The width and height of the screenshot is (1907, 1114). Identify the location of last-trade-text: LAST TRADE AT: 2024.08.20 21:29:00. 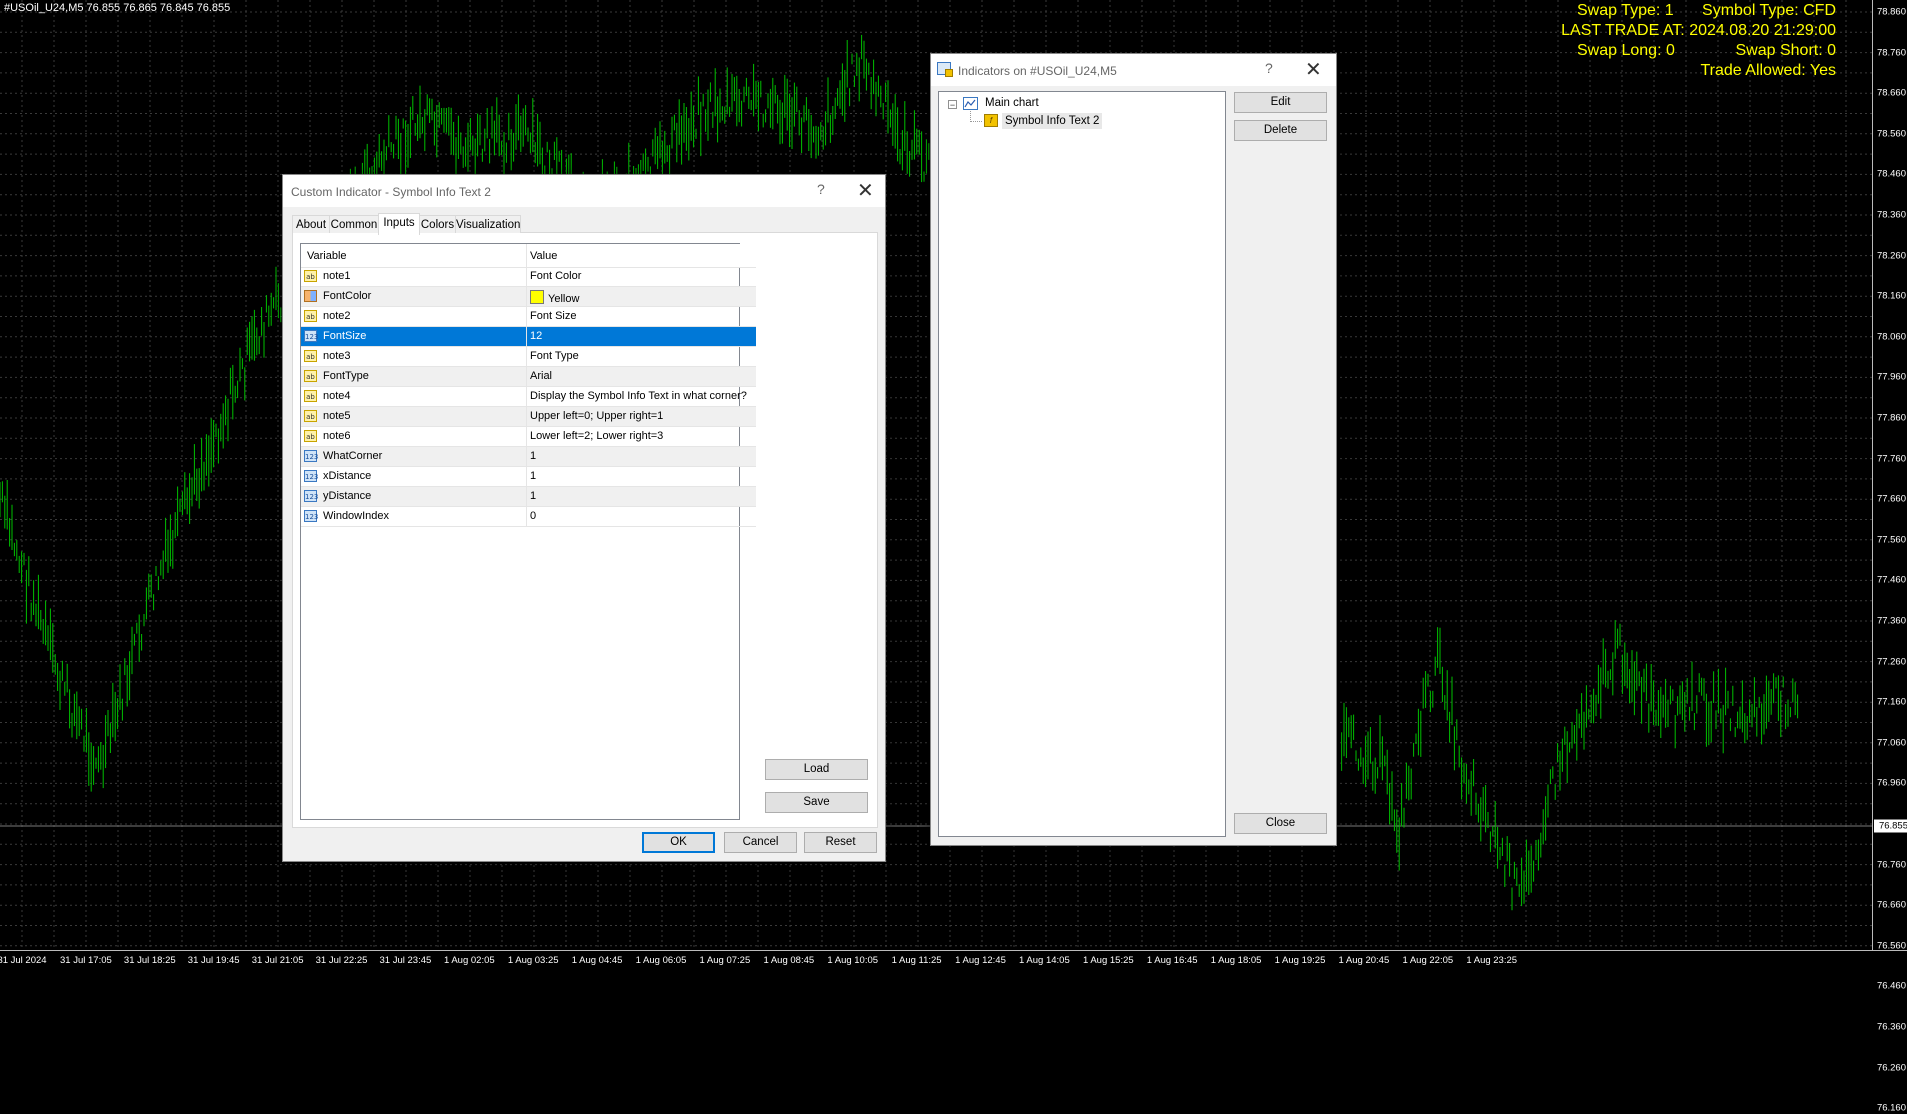
(1698, 30).